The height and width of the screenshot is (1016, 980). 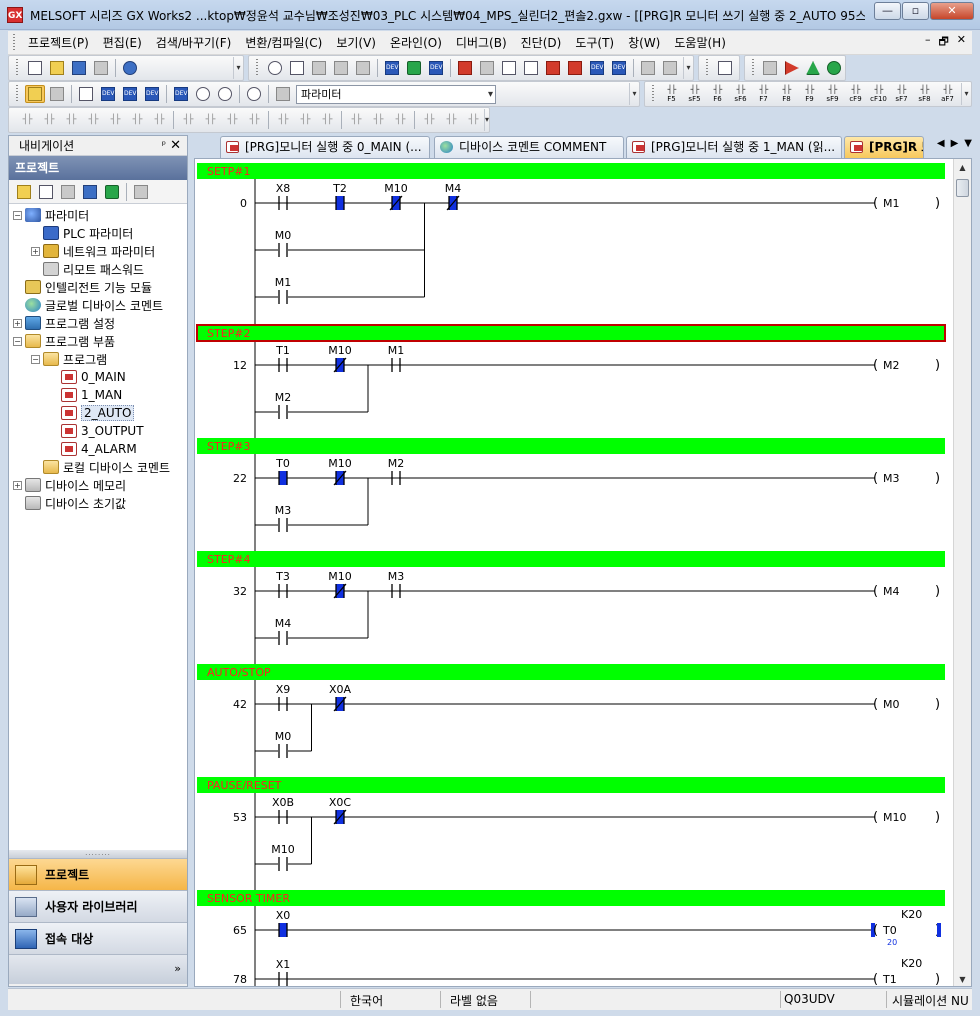 What do you see at coordinates (884, 147) in the screenshot?
I see `tab-3: [PRG]R 모` at bounding box center [884, 147].